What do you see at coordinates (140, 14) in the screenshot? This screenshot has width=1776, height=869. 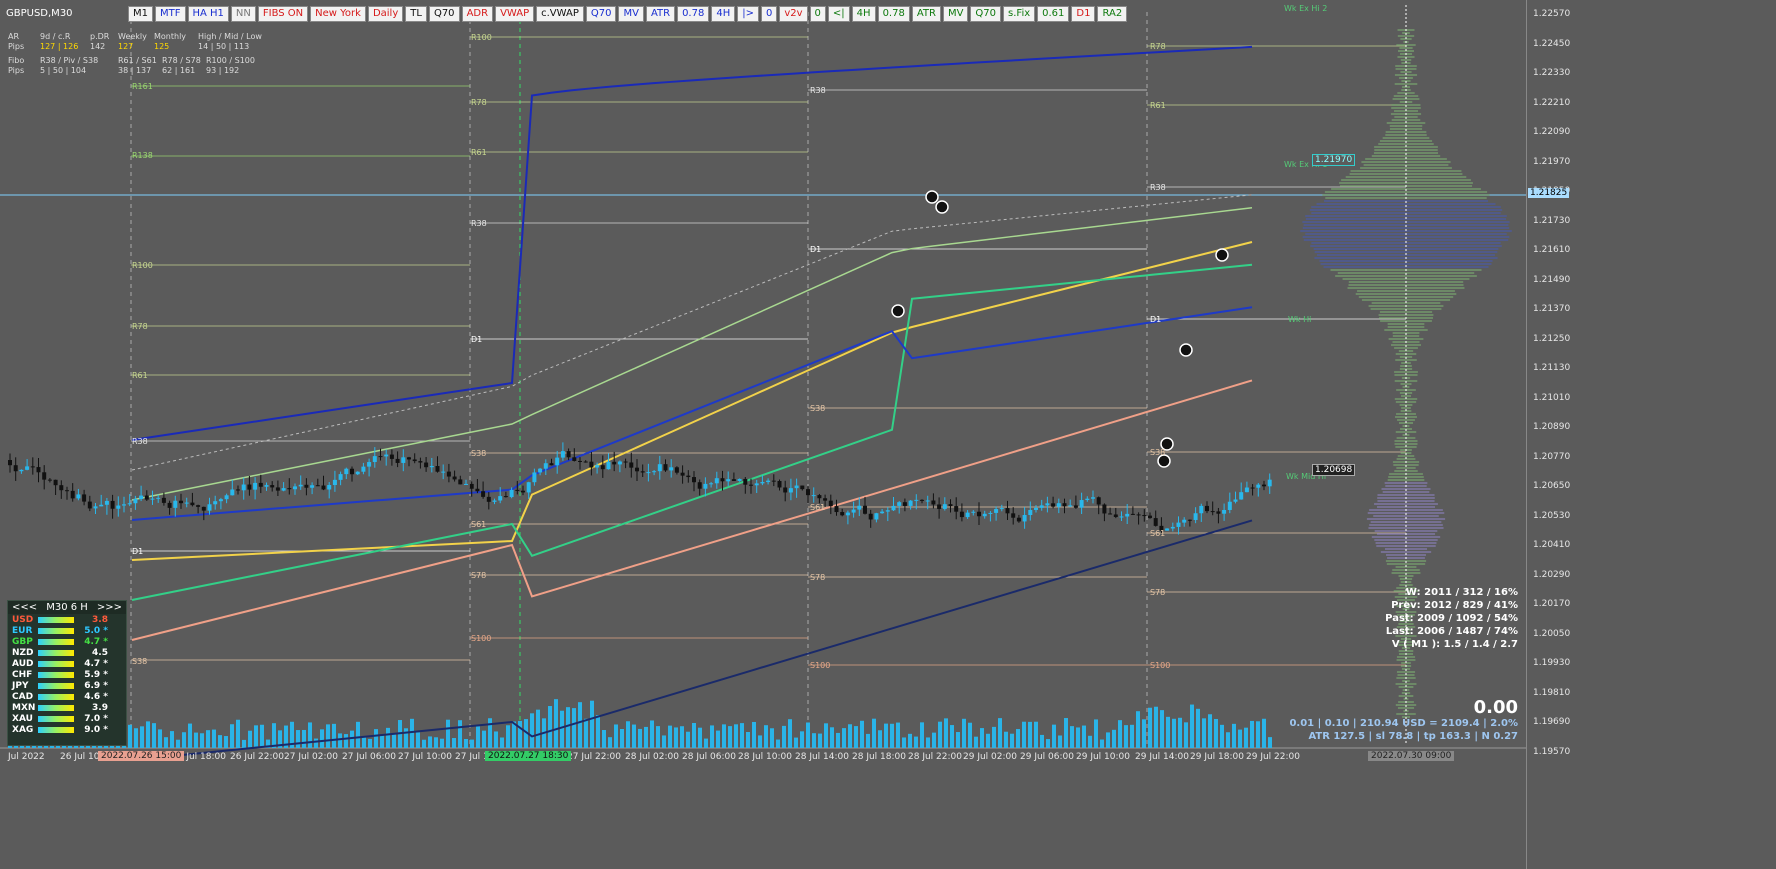 I see `toolbar-button-m1-0: M1` at bounding box center [140, 14].